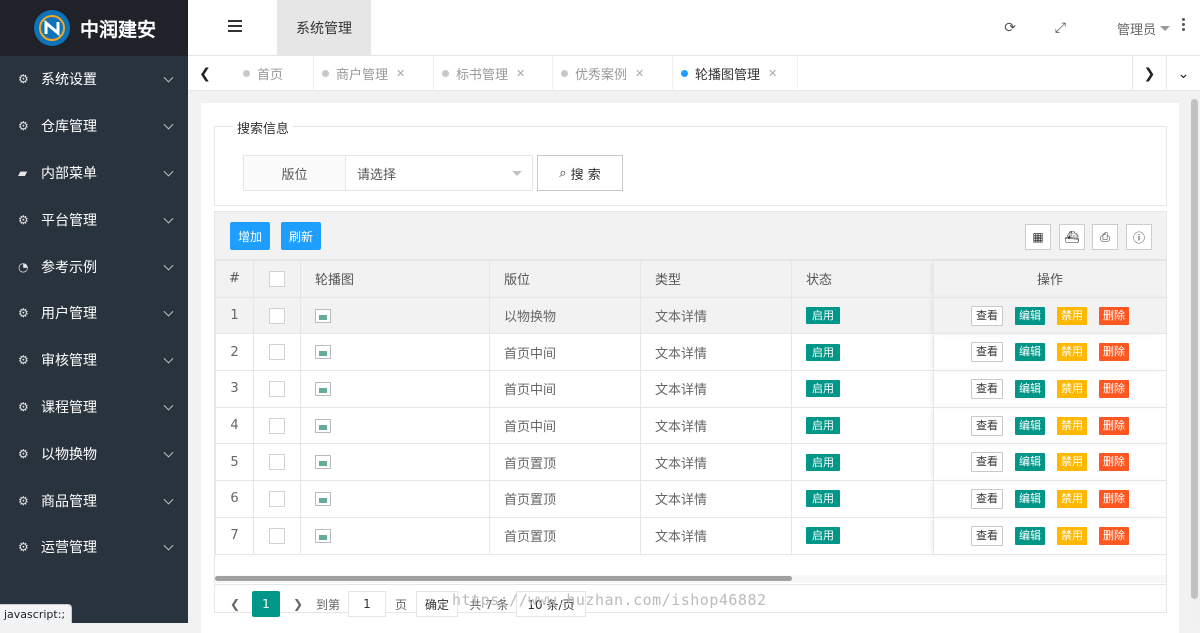 The width and height of the screenshot is (1200, 633). I want to click on sidebar-item-4: ◔ 参考示例, so click(94, 266).